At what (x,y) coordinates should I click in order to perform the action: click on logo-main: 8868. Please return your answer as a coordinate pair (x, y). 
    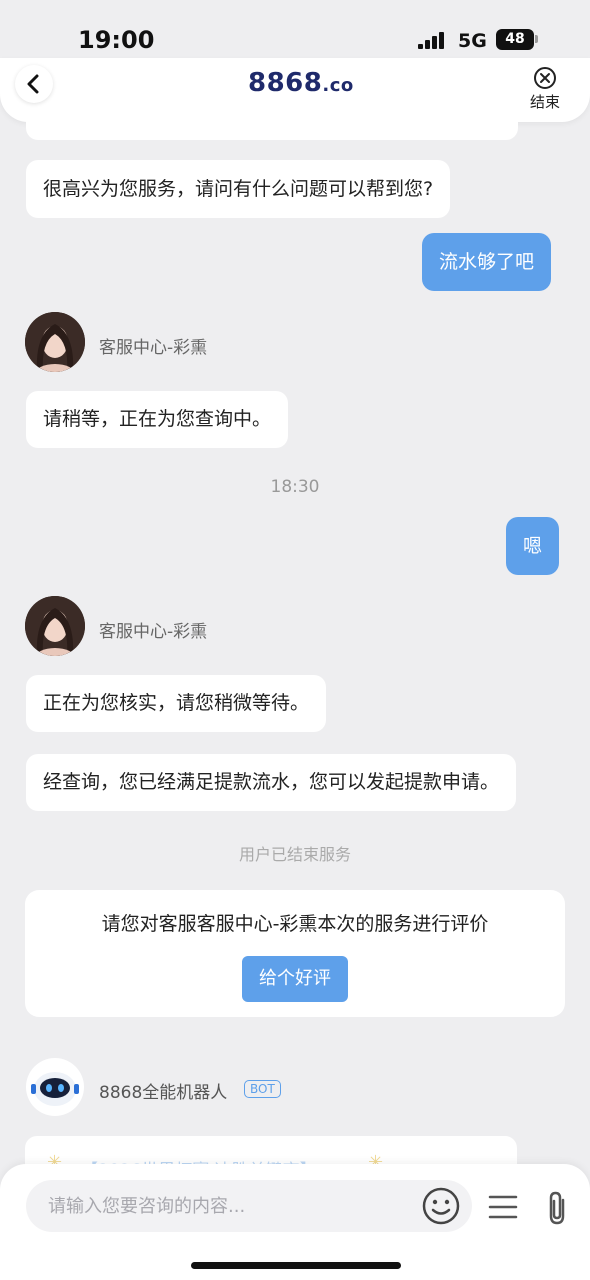
    Looking at the image, I should click on (285, 83).